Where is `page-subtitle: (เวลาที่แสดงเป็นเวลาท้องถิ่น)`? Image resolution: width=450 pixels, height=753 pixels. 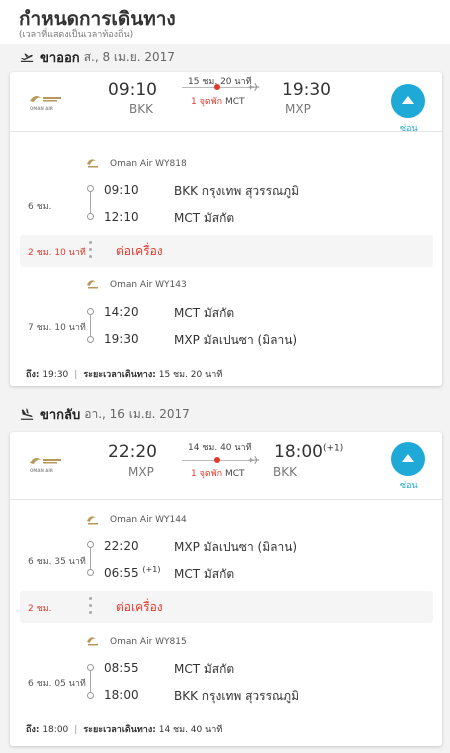 page-subtitle: (เวลาที่แสดงเป็นเวลาท้องถิ่น) is located at coordinates (76, 35).